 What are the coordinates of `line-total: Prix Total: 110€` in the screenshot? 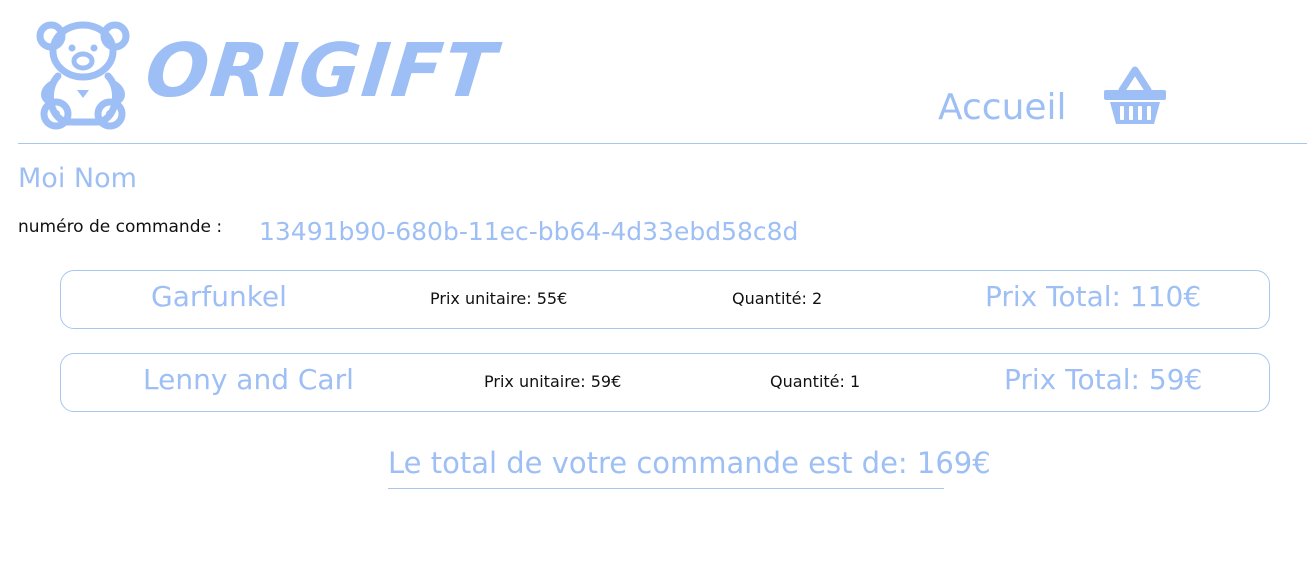 It's located at (1093, 296).